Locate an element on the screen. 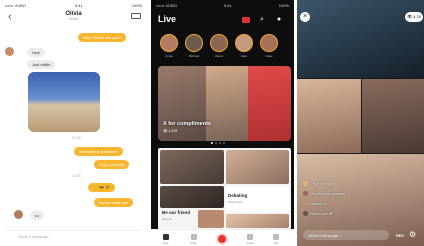 The image size is (424, 246). search-icon: ⌕ is located at coordinates (262, 20).